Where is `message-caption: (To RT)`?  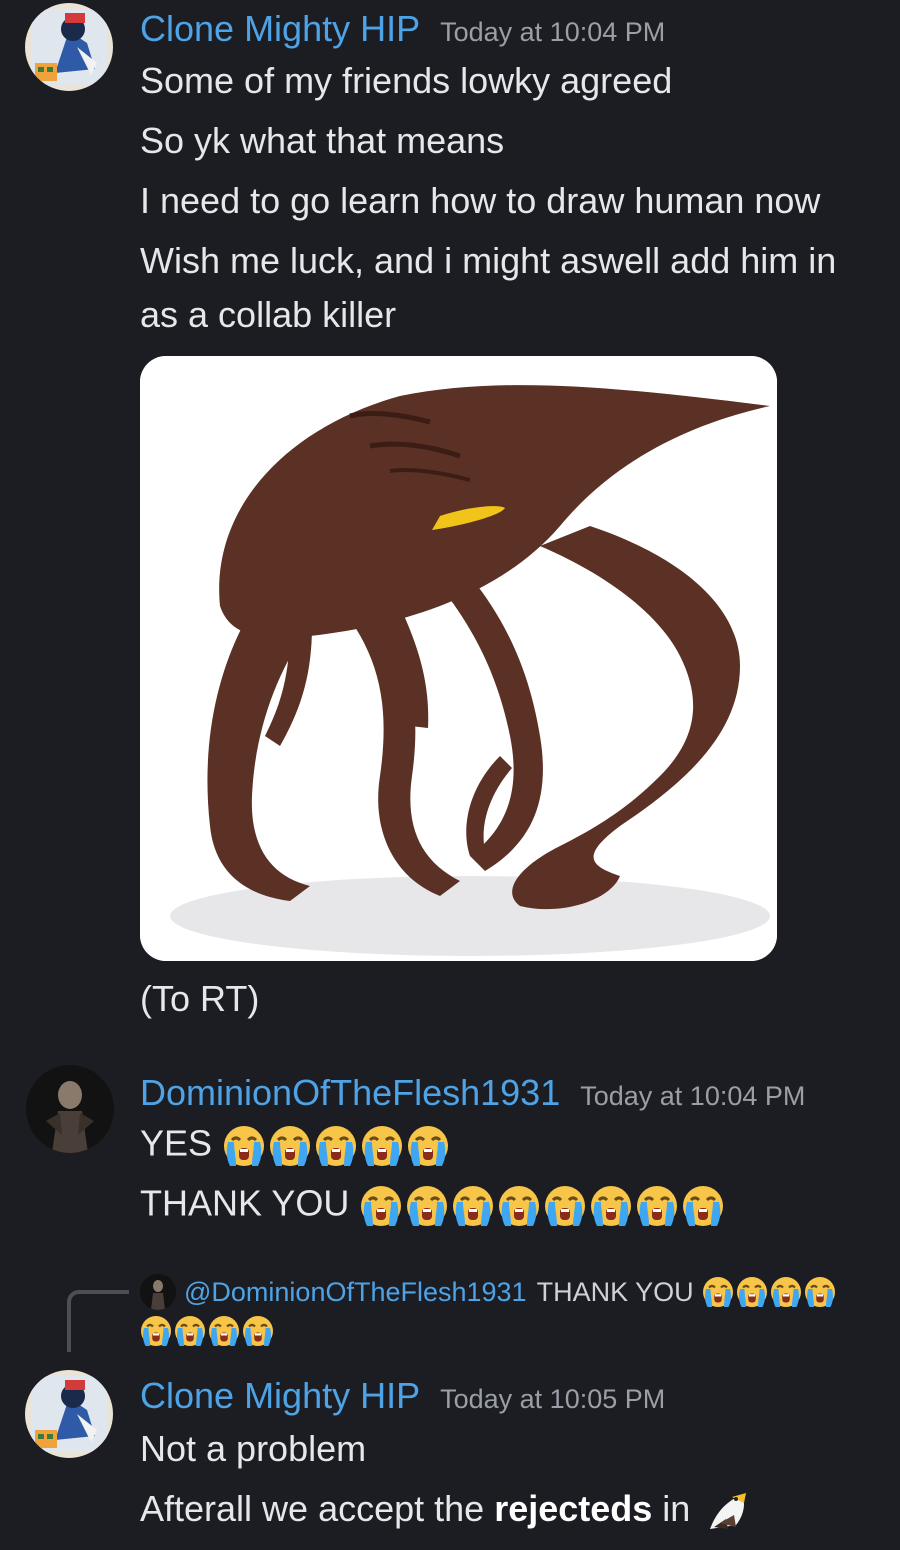
message-caption: (To RT) is located at coordinates (200, 998).